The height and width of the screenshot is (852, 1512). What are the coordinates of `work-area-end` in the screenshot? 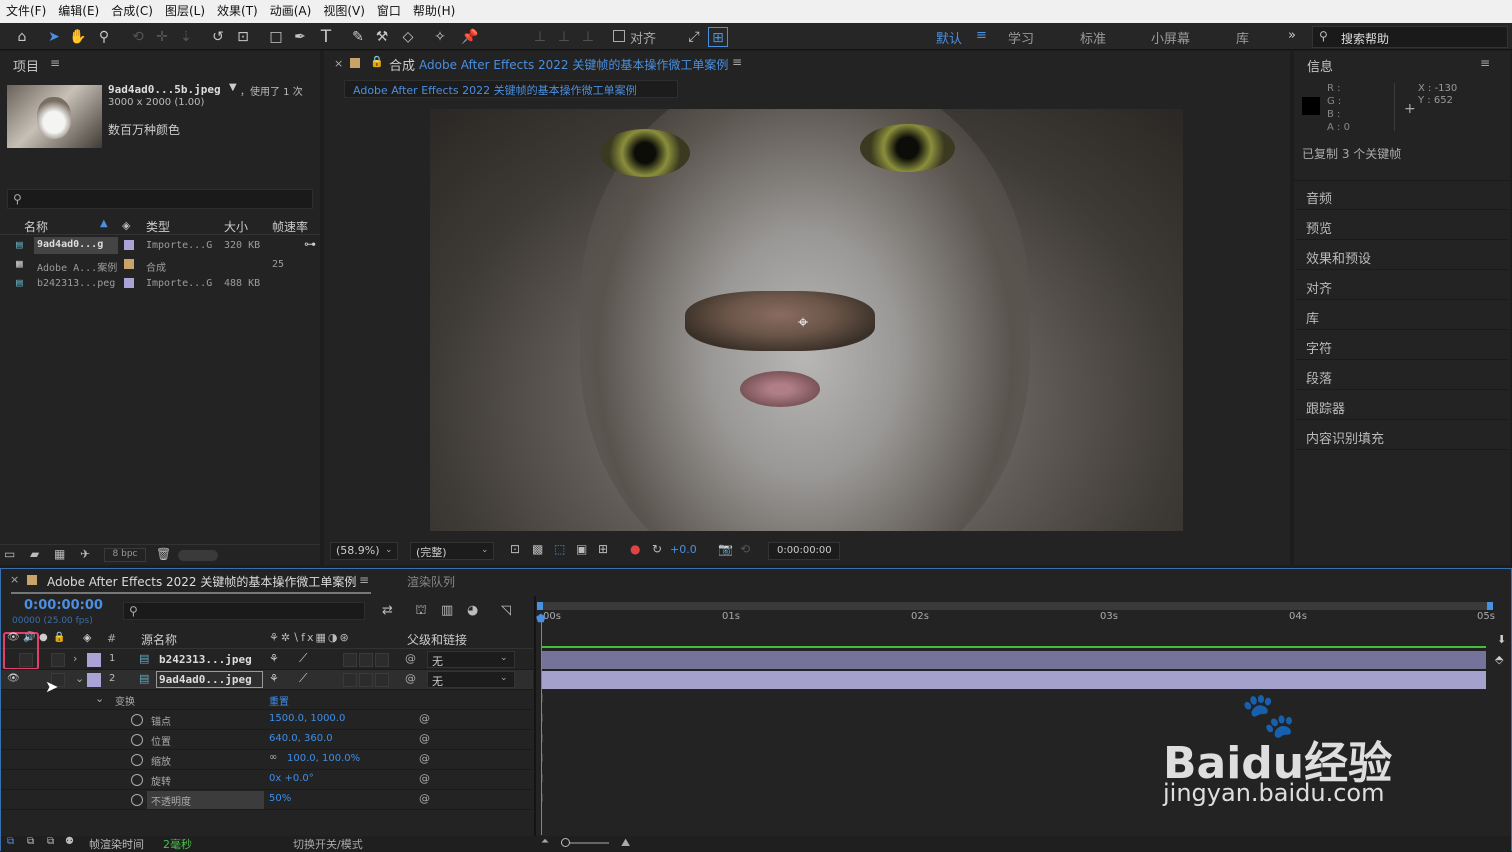 It's located at (1490, 606).